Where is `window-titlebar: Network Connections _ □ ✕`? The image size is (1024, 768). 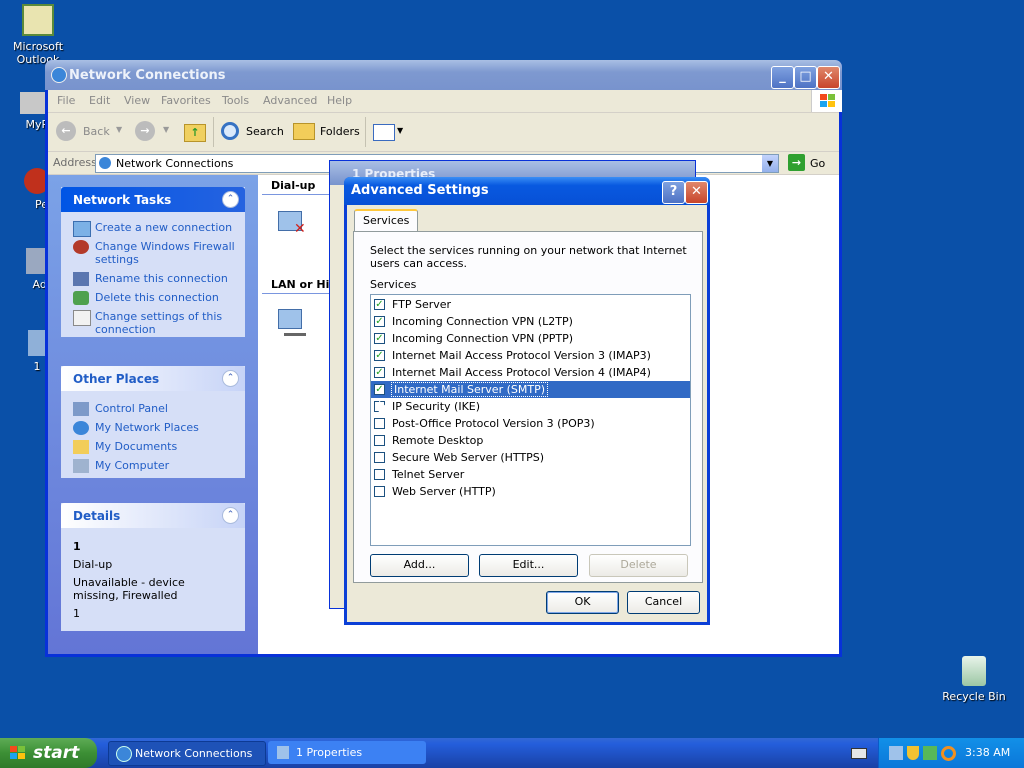 window-titlebar: Network Connections _ □ ✕ is located at coordinates (443, 75).